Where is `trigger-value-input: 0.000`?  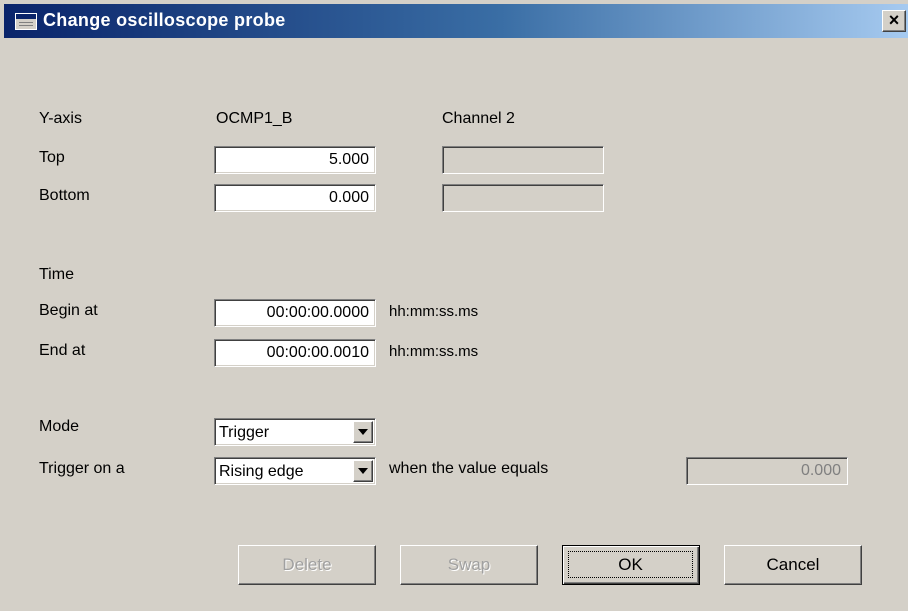 trigger-value-input: 0.000 is located at coordinates (767, 471).